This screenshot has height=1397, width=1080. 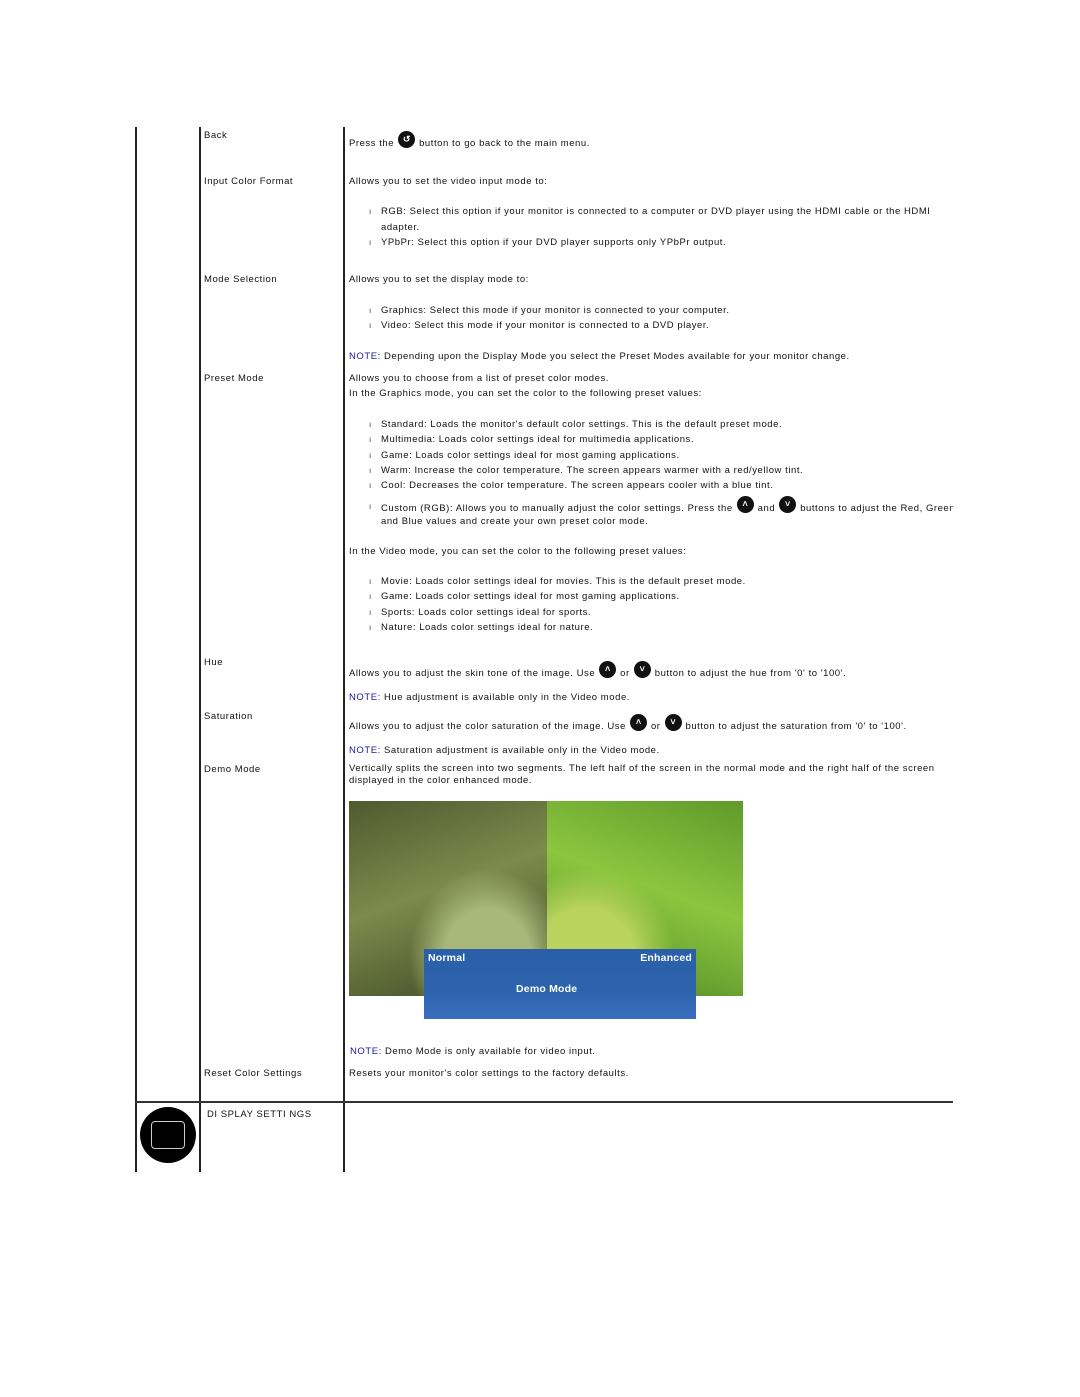 What do you see at coordinates (241, 279) in the screenshot?
I see `row-label-mode-selection: Mode Selection` at bounding box center [241, 279].